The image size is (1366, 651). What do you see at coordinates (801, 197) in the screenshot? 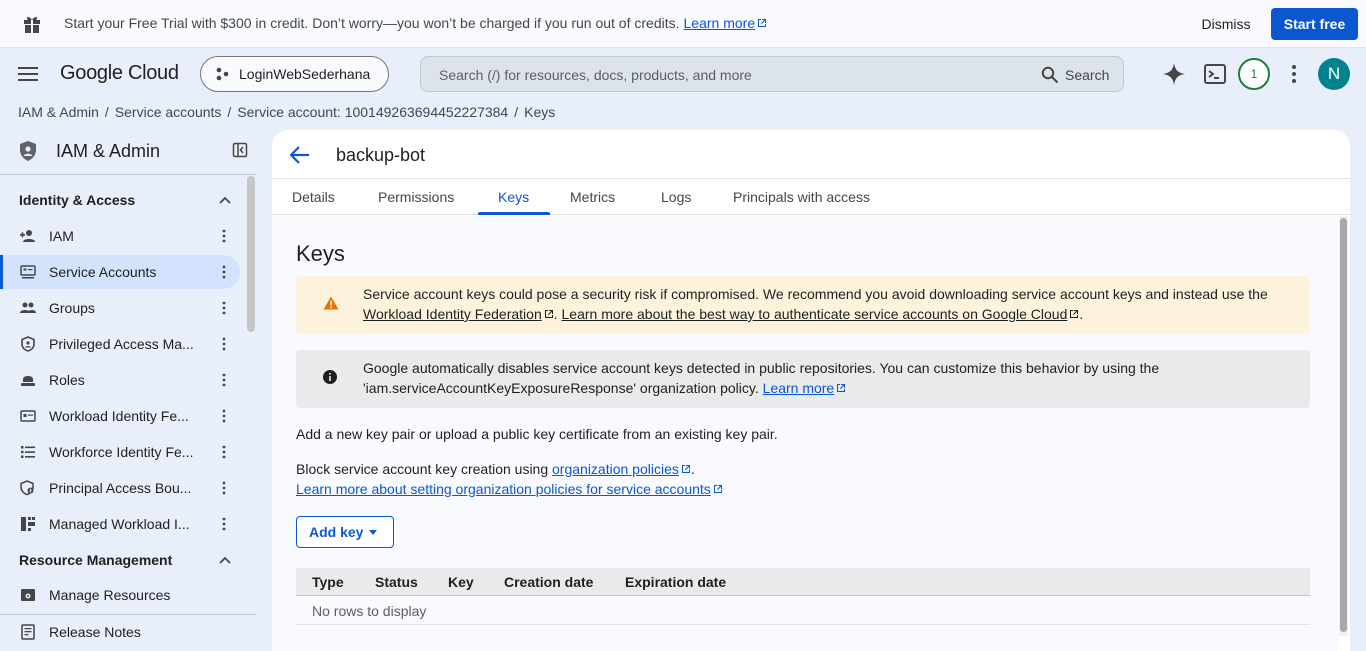
I see `tab-principals: Principals with access` at bounding box center [801, 197].